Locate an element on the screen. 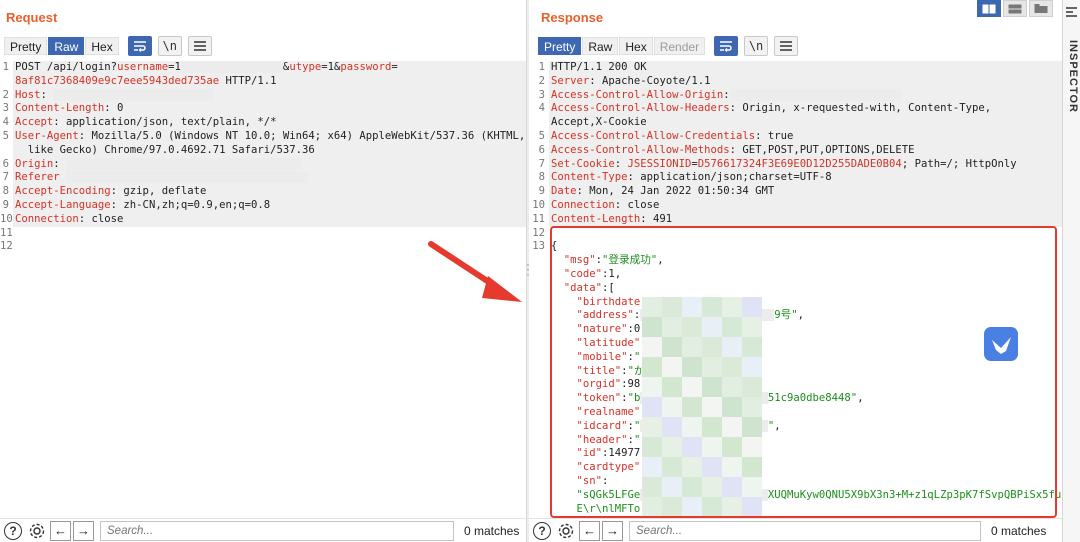 The width and height of the screenshot is (1080, 542). response-search-bar: ? ← → 0 matches is located at coordinates (795, 530).